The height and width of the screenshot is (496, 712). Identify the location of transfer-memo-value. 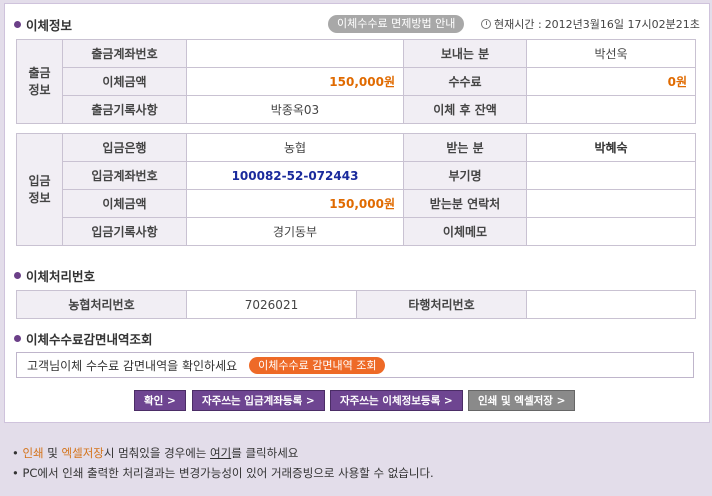
(611, 231).